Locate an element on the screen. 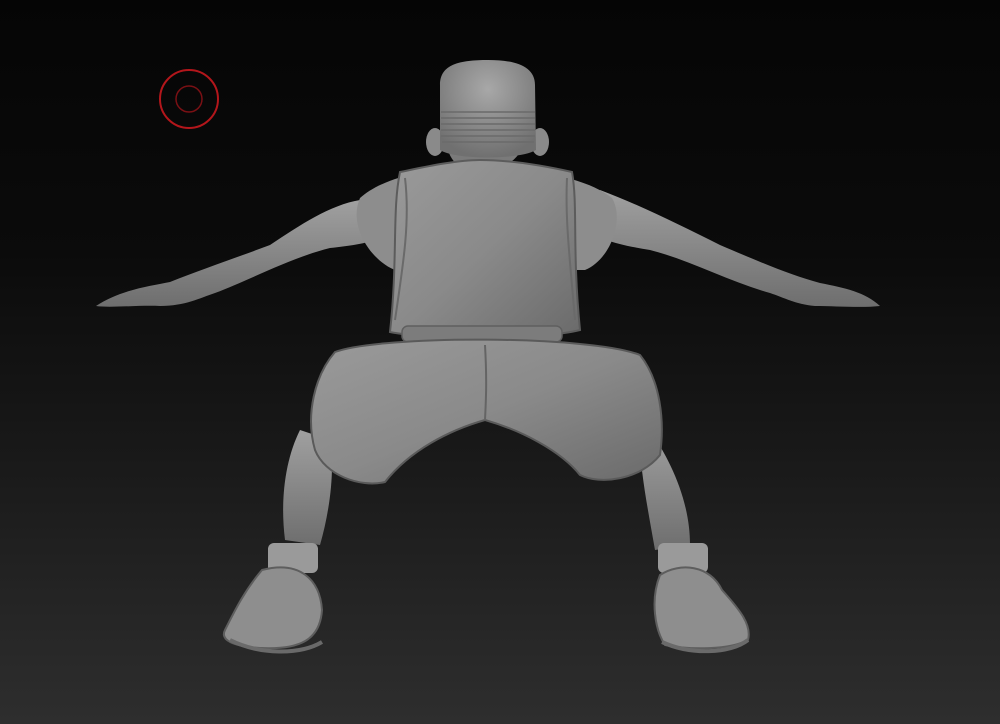  right-sneaker is located at coordinates (701, 598).